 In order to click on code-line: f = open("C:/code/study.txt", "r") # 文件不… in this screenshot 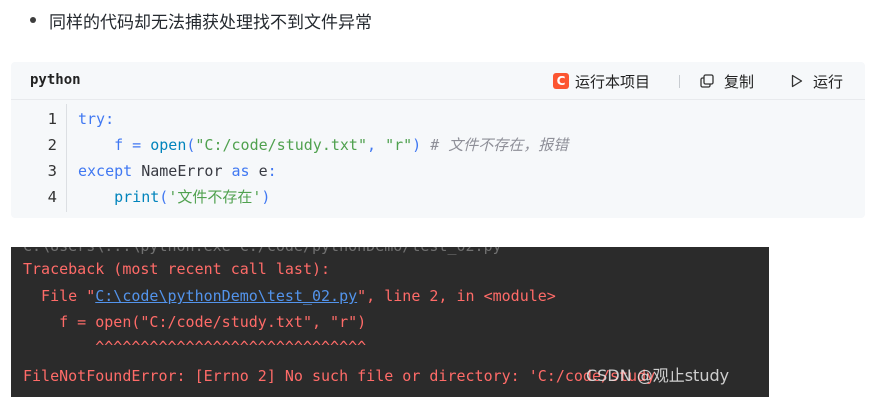, I will do `click(323, 145)`.